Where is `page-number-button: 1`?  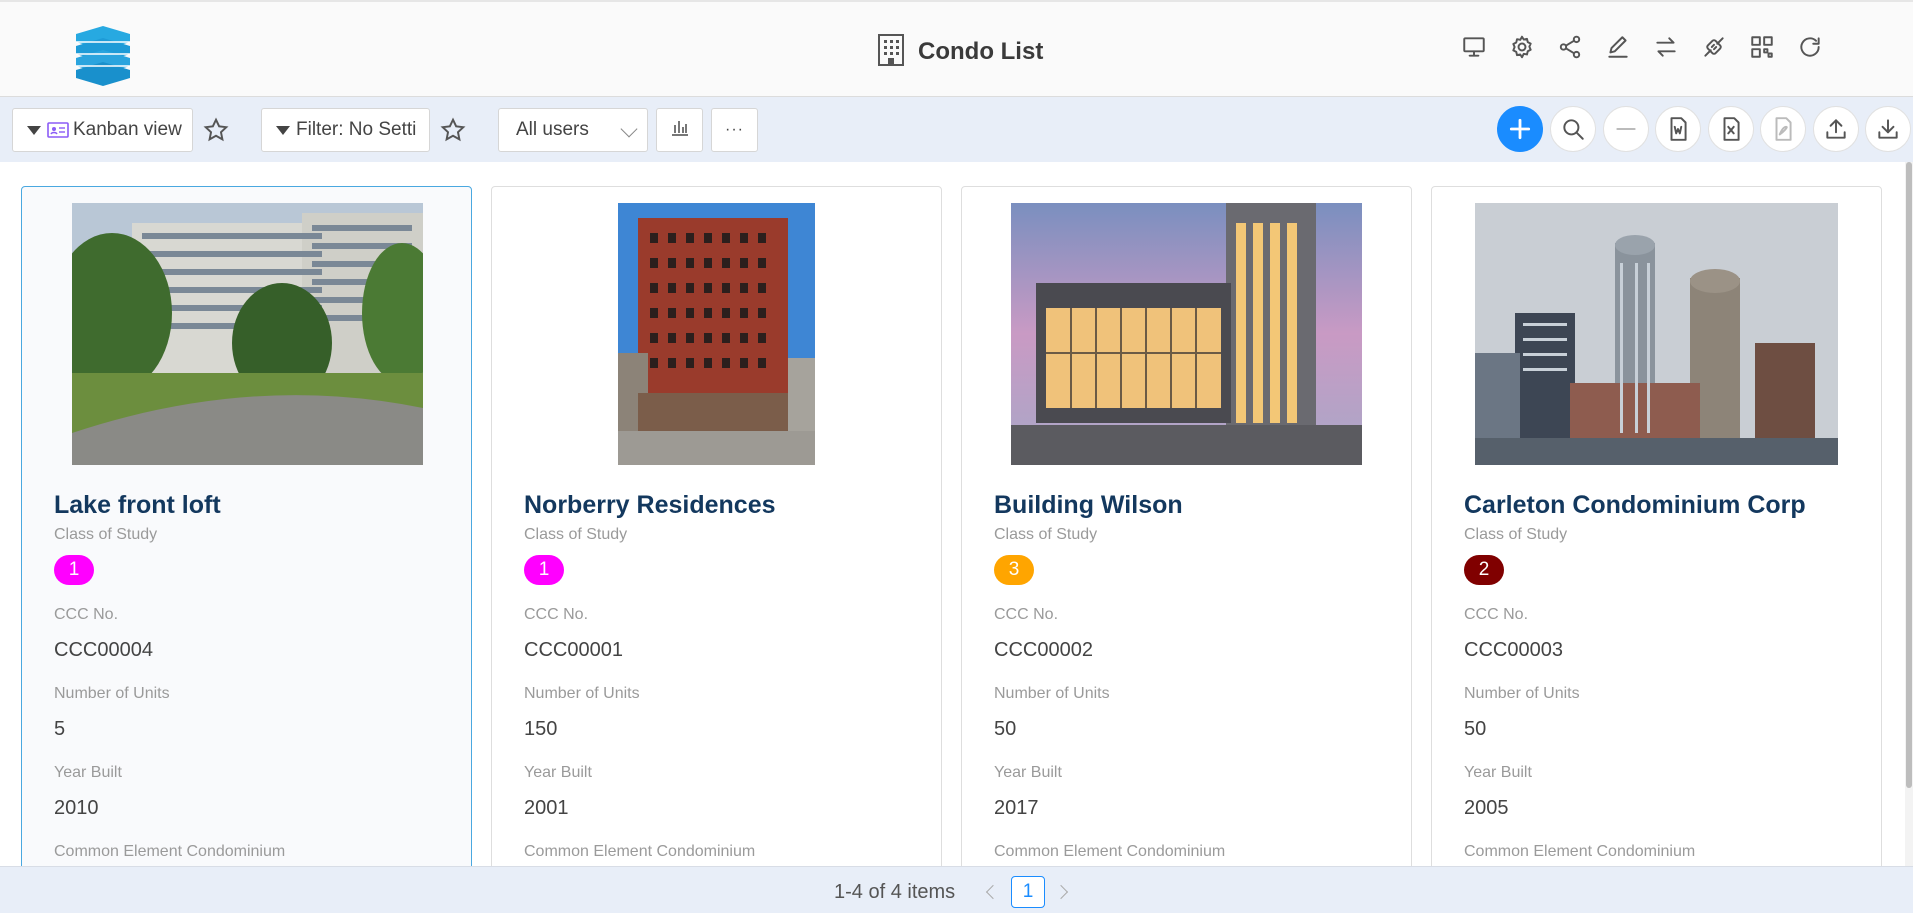 page-number-button: 1 is located at coordinates (1028, 892).